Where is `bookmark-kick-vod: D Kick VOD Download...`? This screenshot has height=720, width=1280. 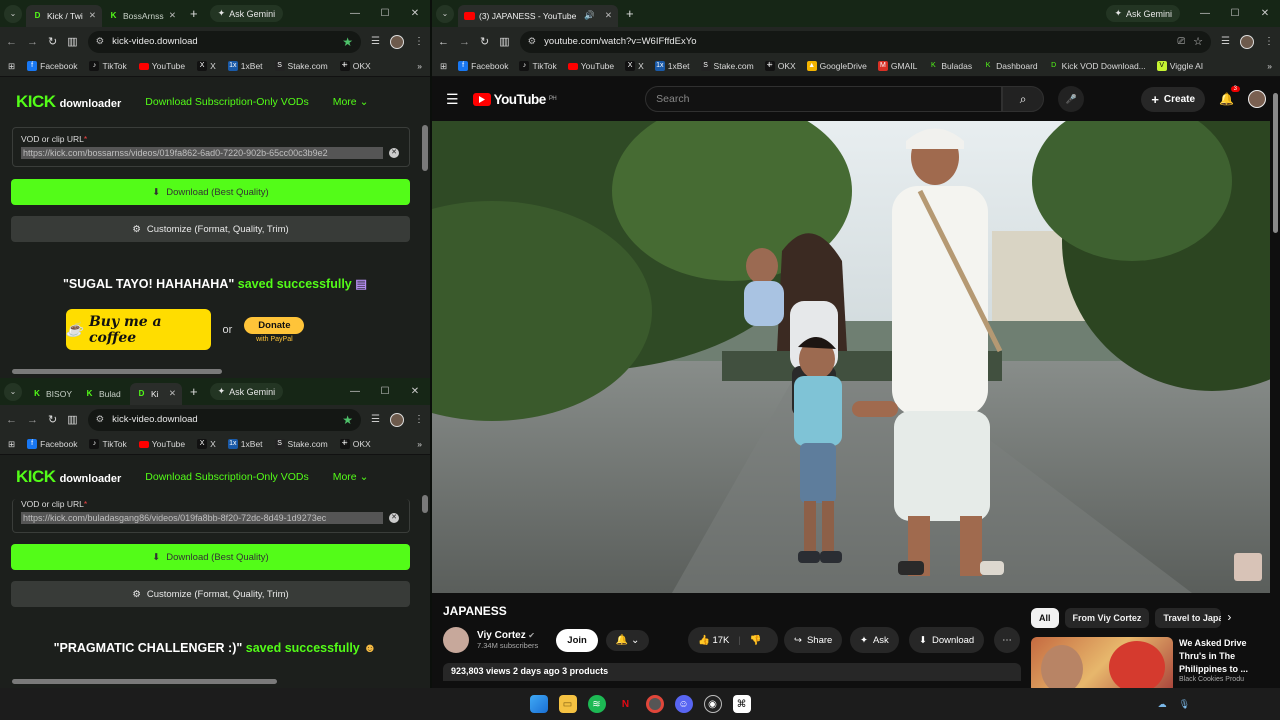 bookmark-kick-vod: D Kick VOD Download... is located at coordinates (1097, 66).